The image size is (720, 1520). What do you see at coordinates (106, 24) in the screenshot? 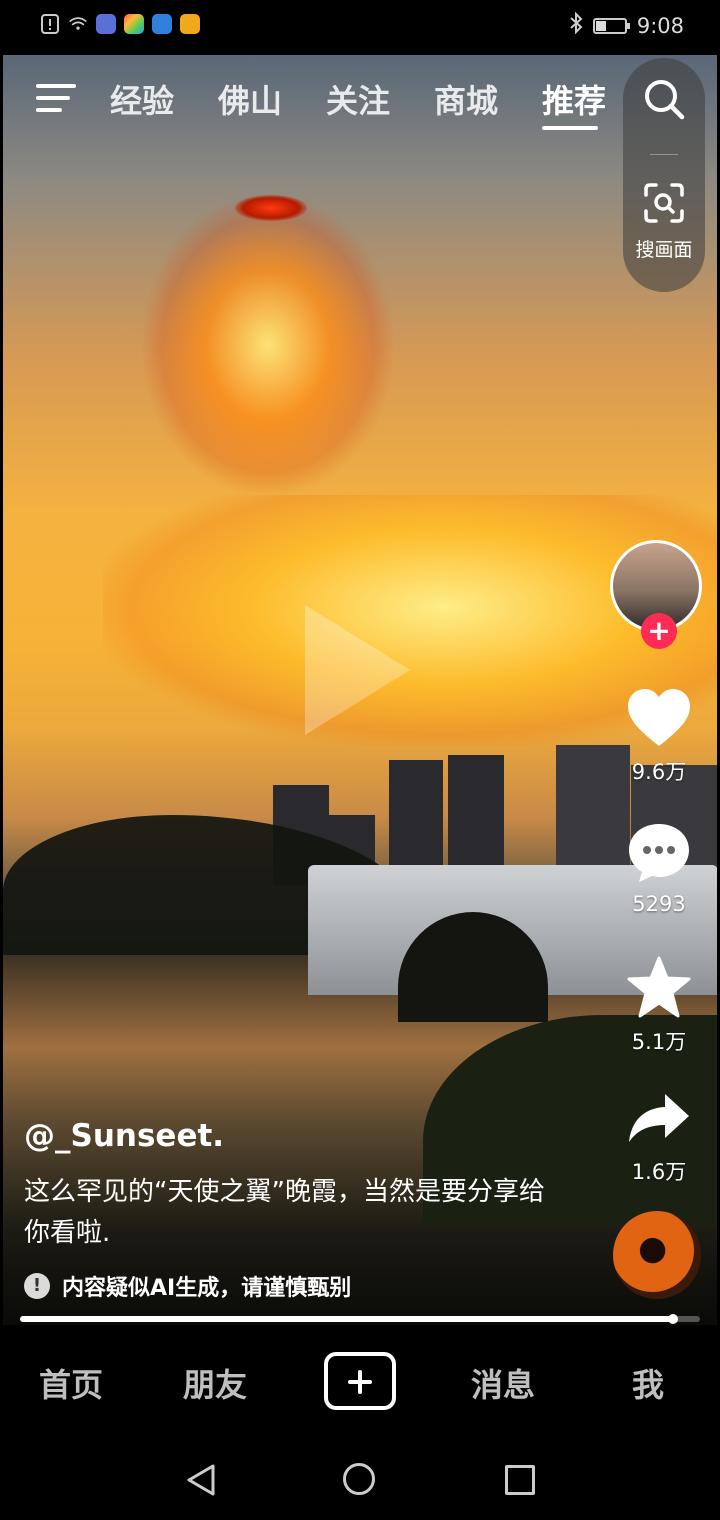
I see `music-app-icon` at bounding box center [106, 24].